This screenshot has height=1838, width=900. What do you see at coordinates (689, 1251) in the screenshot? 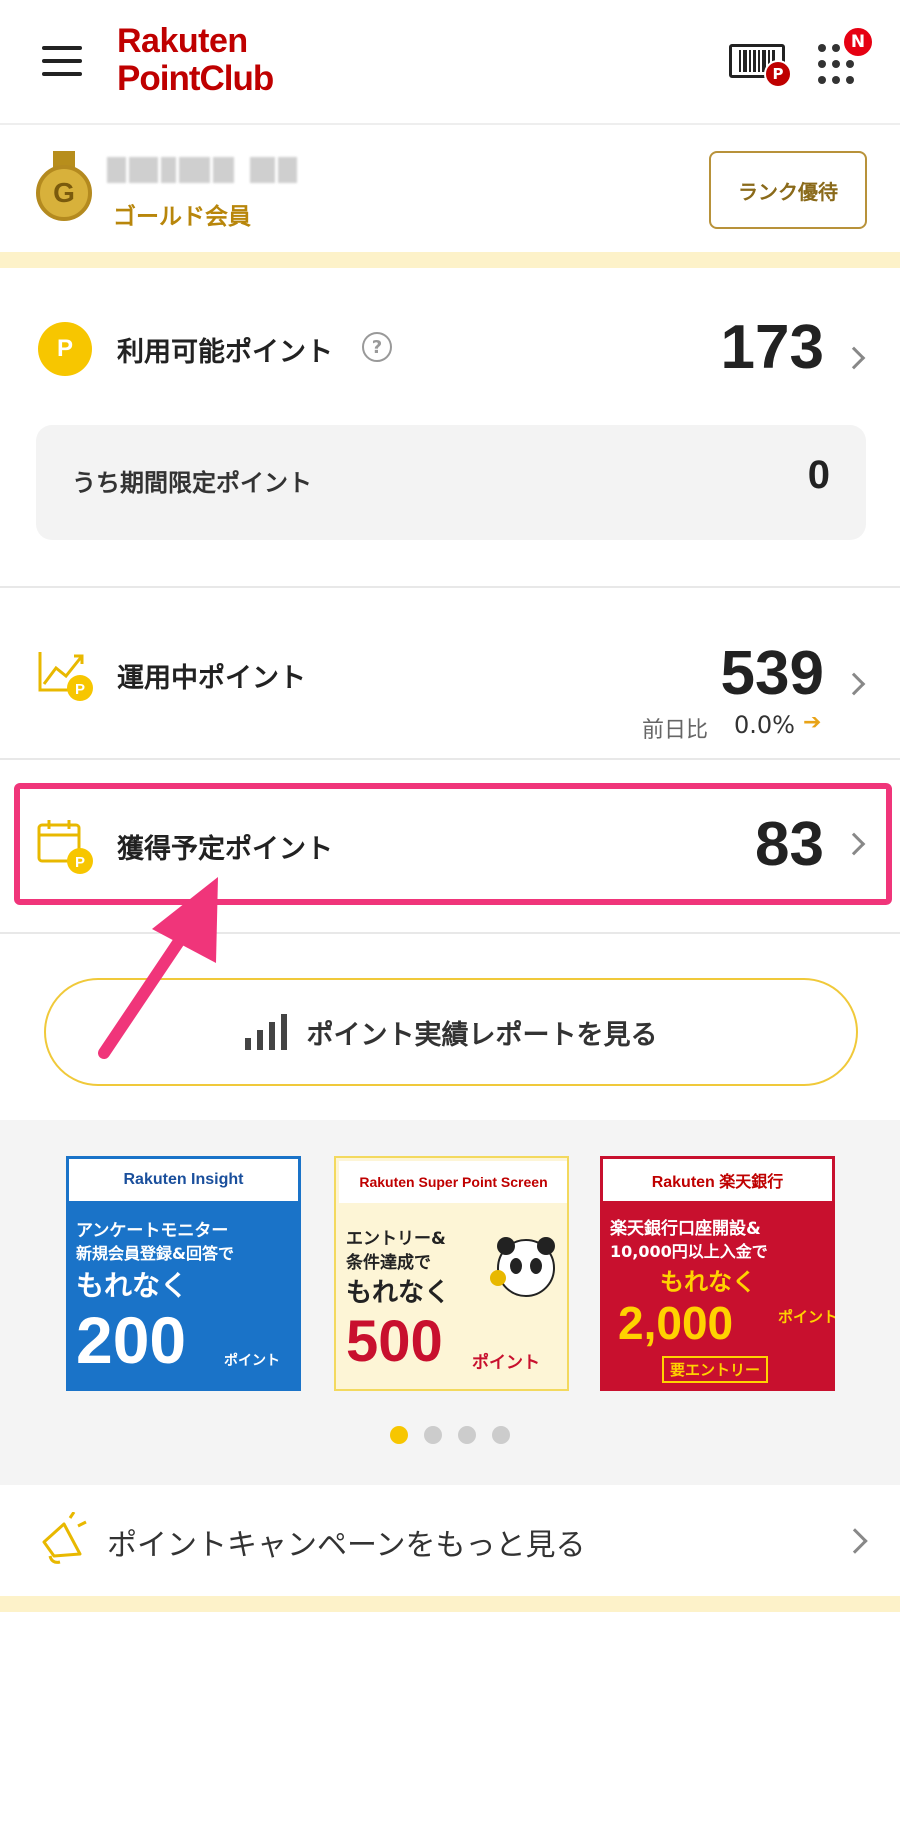
I see `banner-line2: 10,000円以上入金で` at bounding box center [689, 1251].